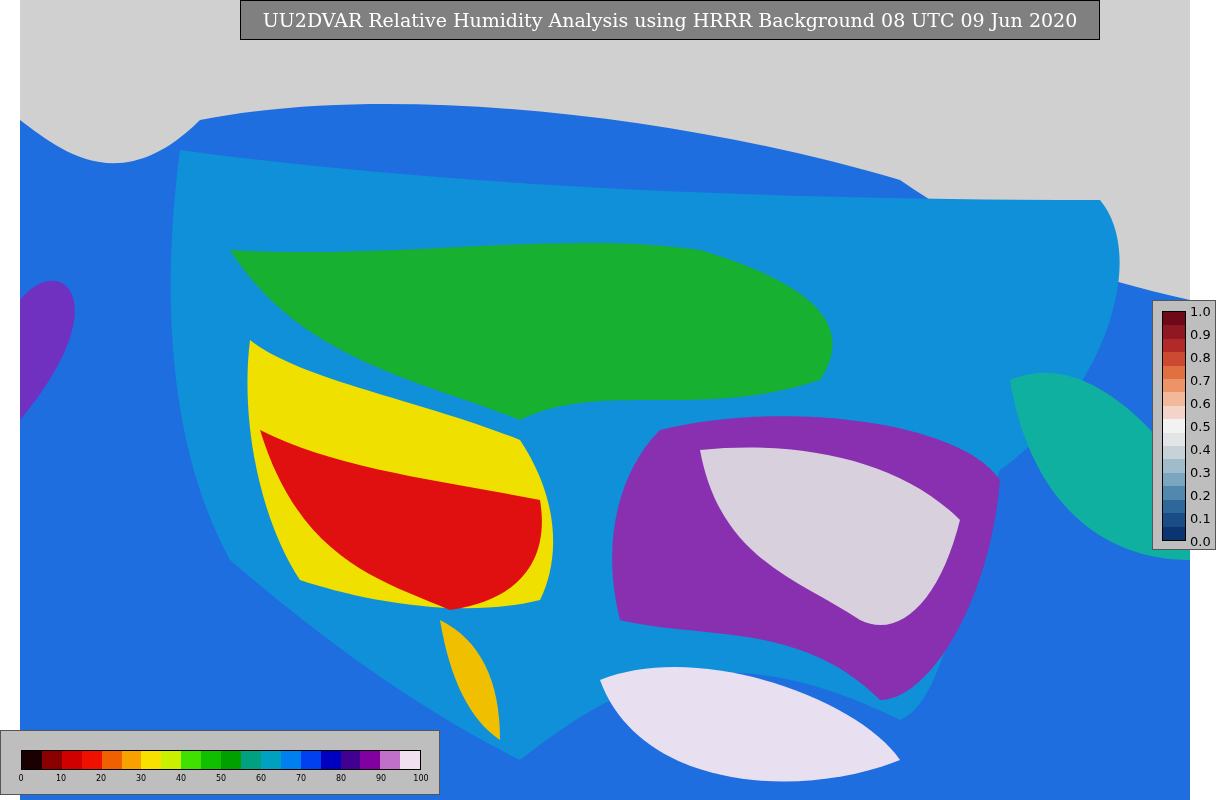  Describe the element at coordinates (341, 779) in the screenshot. I see `colorbar-tick-label: 80` at that location.